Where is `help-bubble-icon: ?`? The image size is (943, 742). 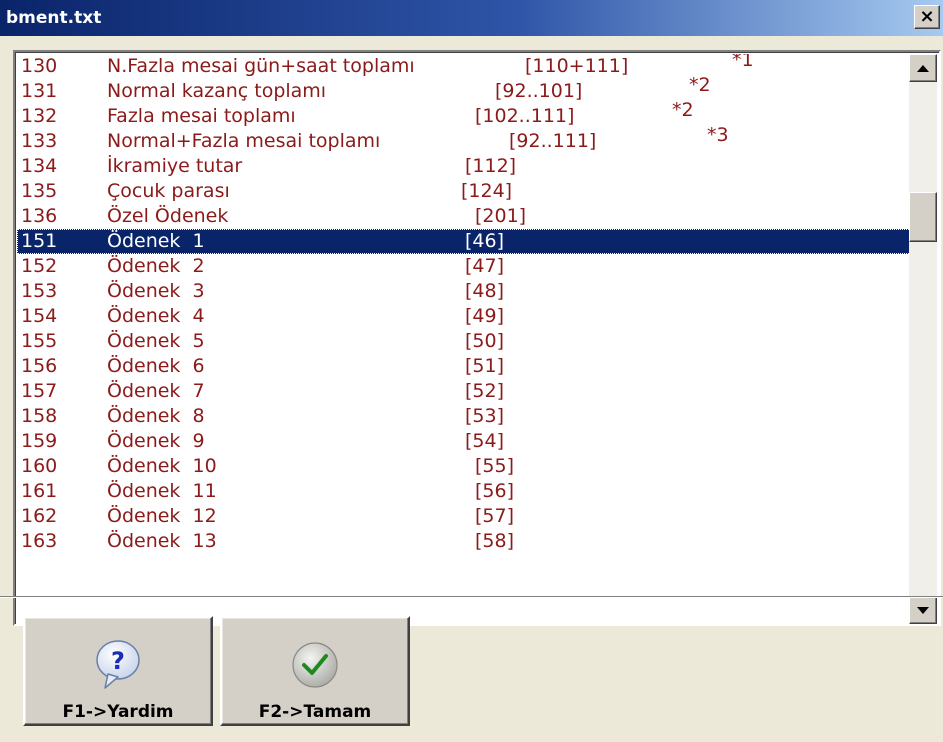 help-bubble-icon: ? is located at coordinates (118, 665).